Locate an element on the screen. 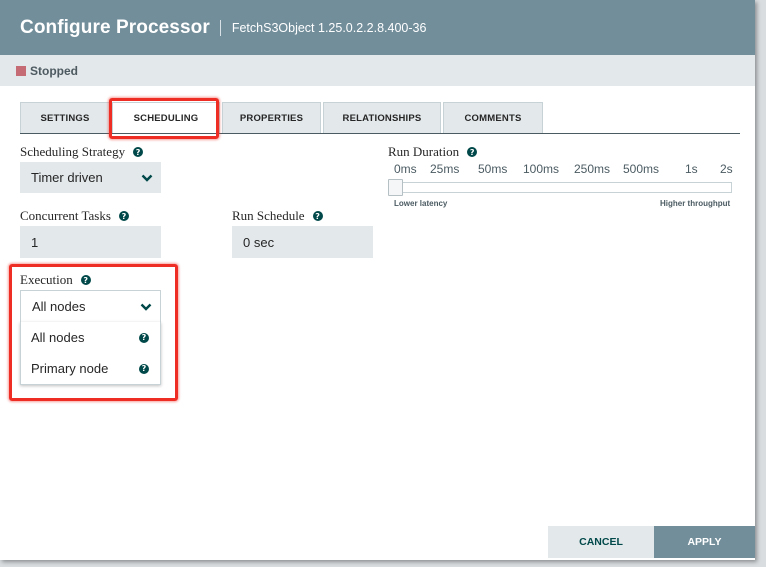  tab-relationships: RELATIONSHIPS is located at coordinates (382, 118).